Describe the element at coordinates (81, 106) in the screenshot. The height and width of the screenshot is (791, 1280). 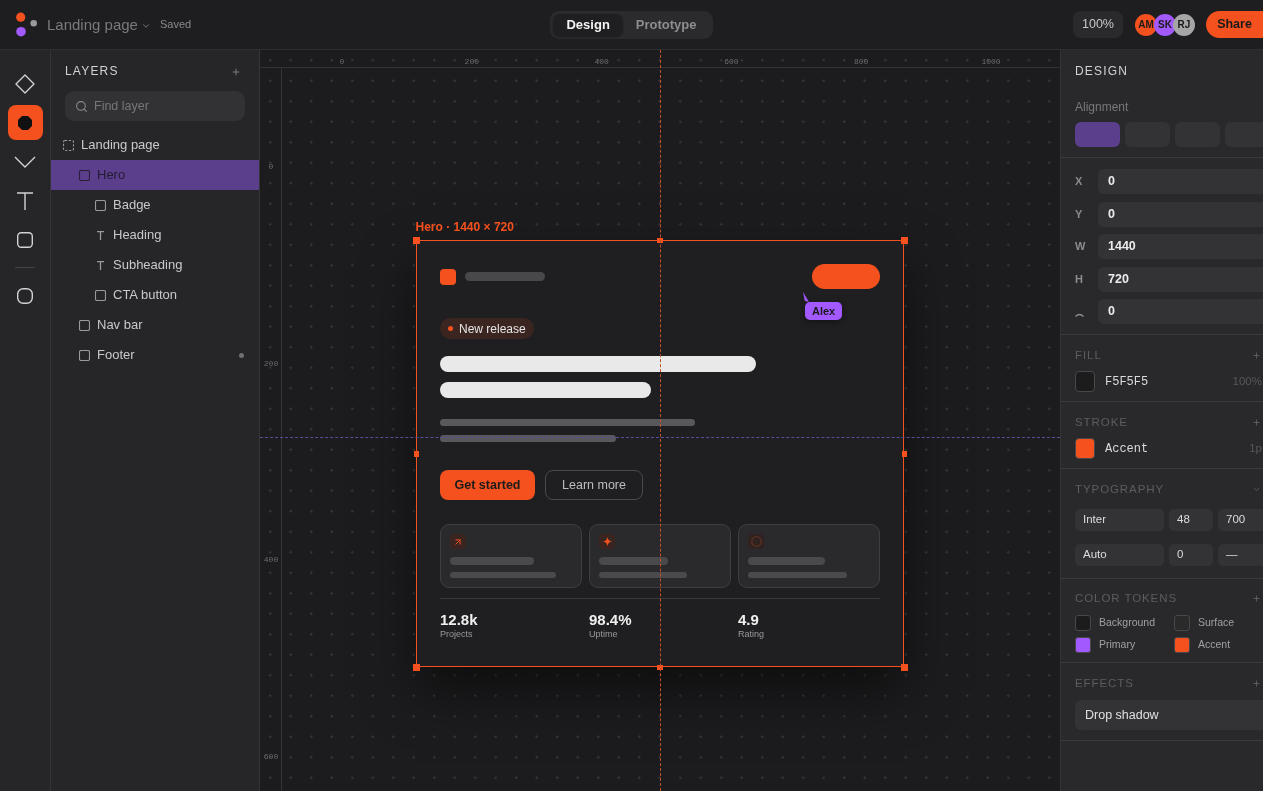
I see `search-icon` at that location.